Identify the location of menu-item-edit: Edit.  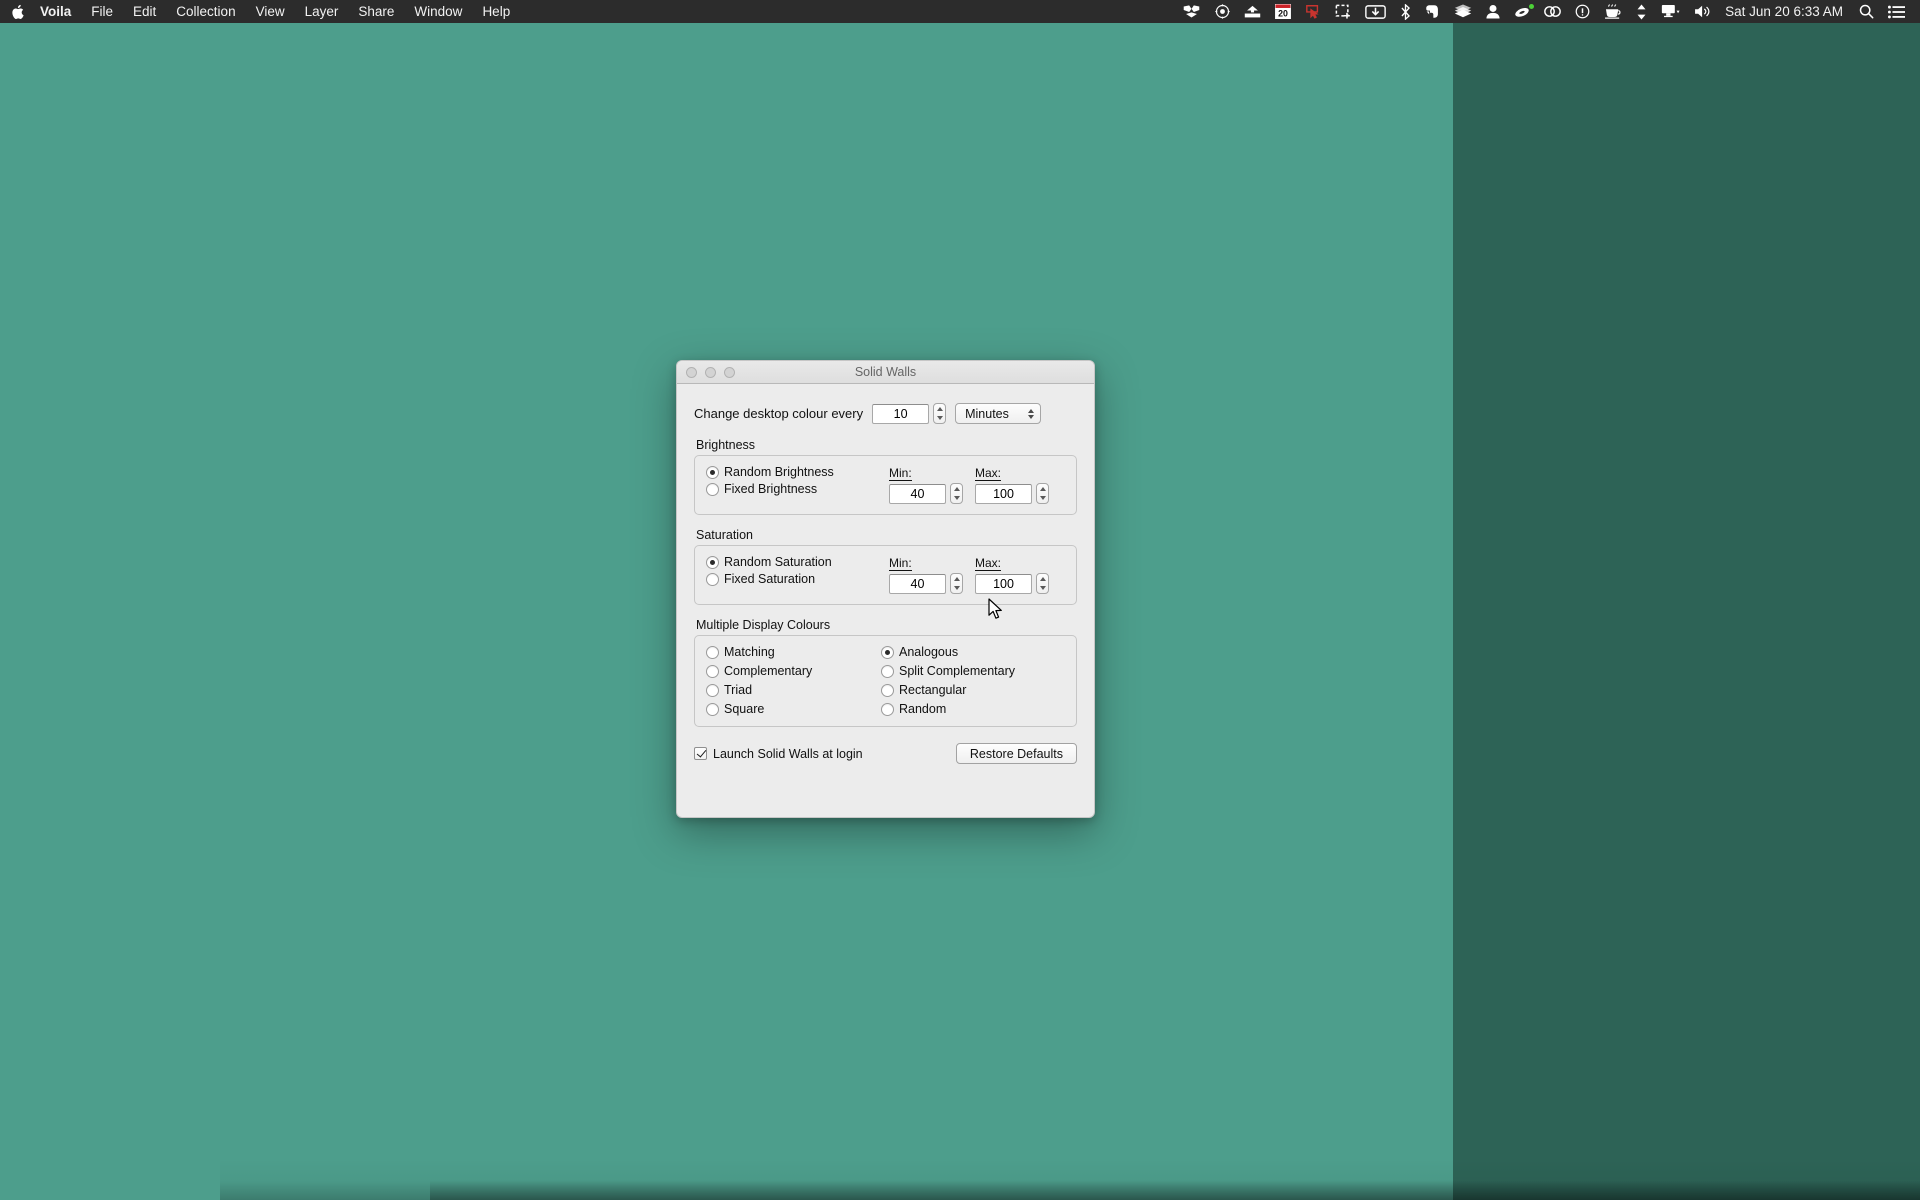
(144, 11).